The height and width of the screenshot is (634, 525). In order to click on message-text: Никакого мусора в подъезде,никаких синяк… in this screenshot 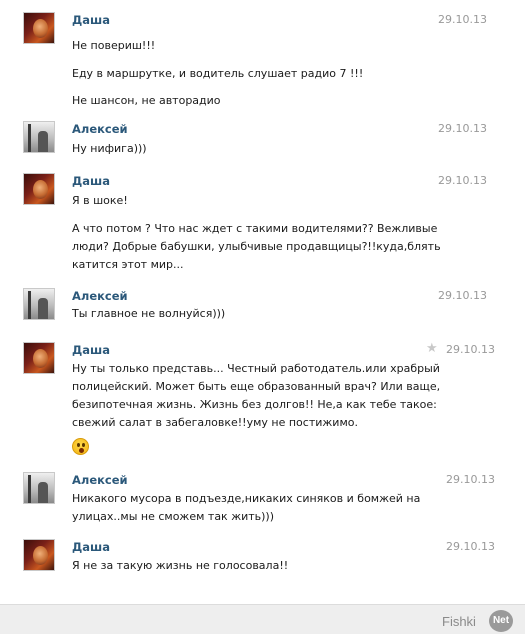, I will do `click(246, 498)`.